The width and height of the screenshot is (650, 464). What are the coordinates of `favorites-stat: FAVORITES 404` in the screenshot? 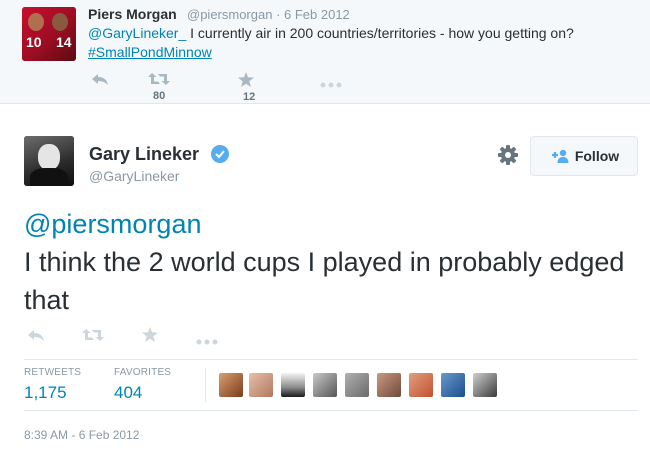 It's located at (142, 385).